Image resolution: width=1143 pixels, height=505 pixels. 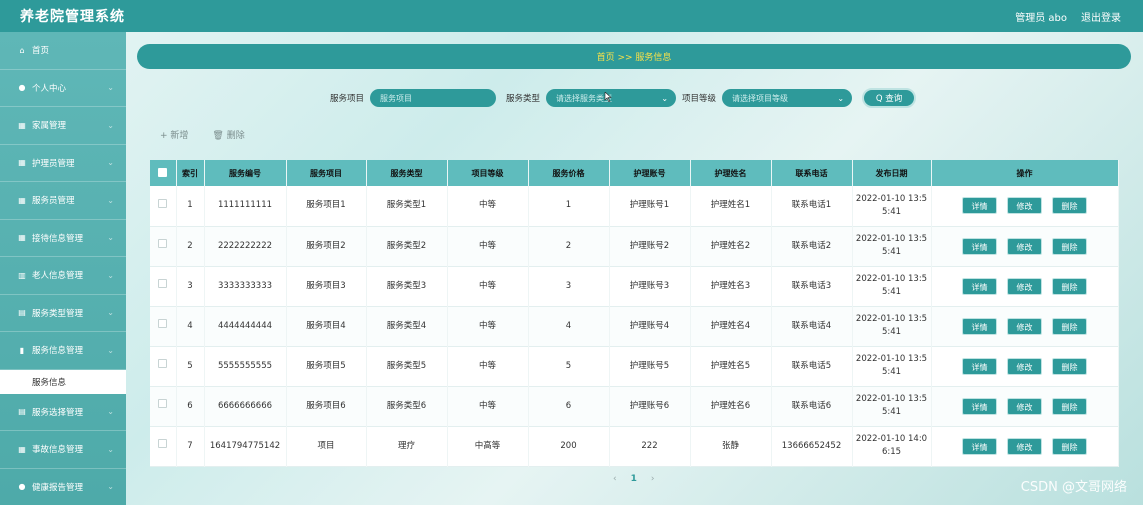 What do you see at coordinates (892, 173) in the screenshot?
I see `column-header: 发布日期` at bounding box center [892, 173].